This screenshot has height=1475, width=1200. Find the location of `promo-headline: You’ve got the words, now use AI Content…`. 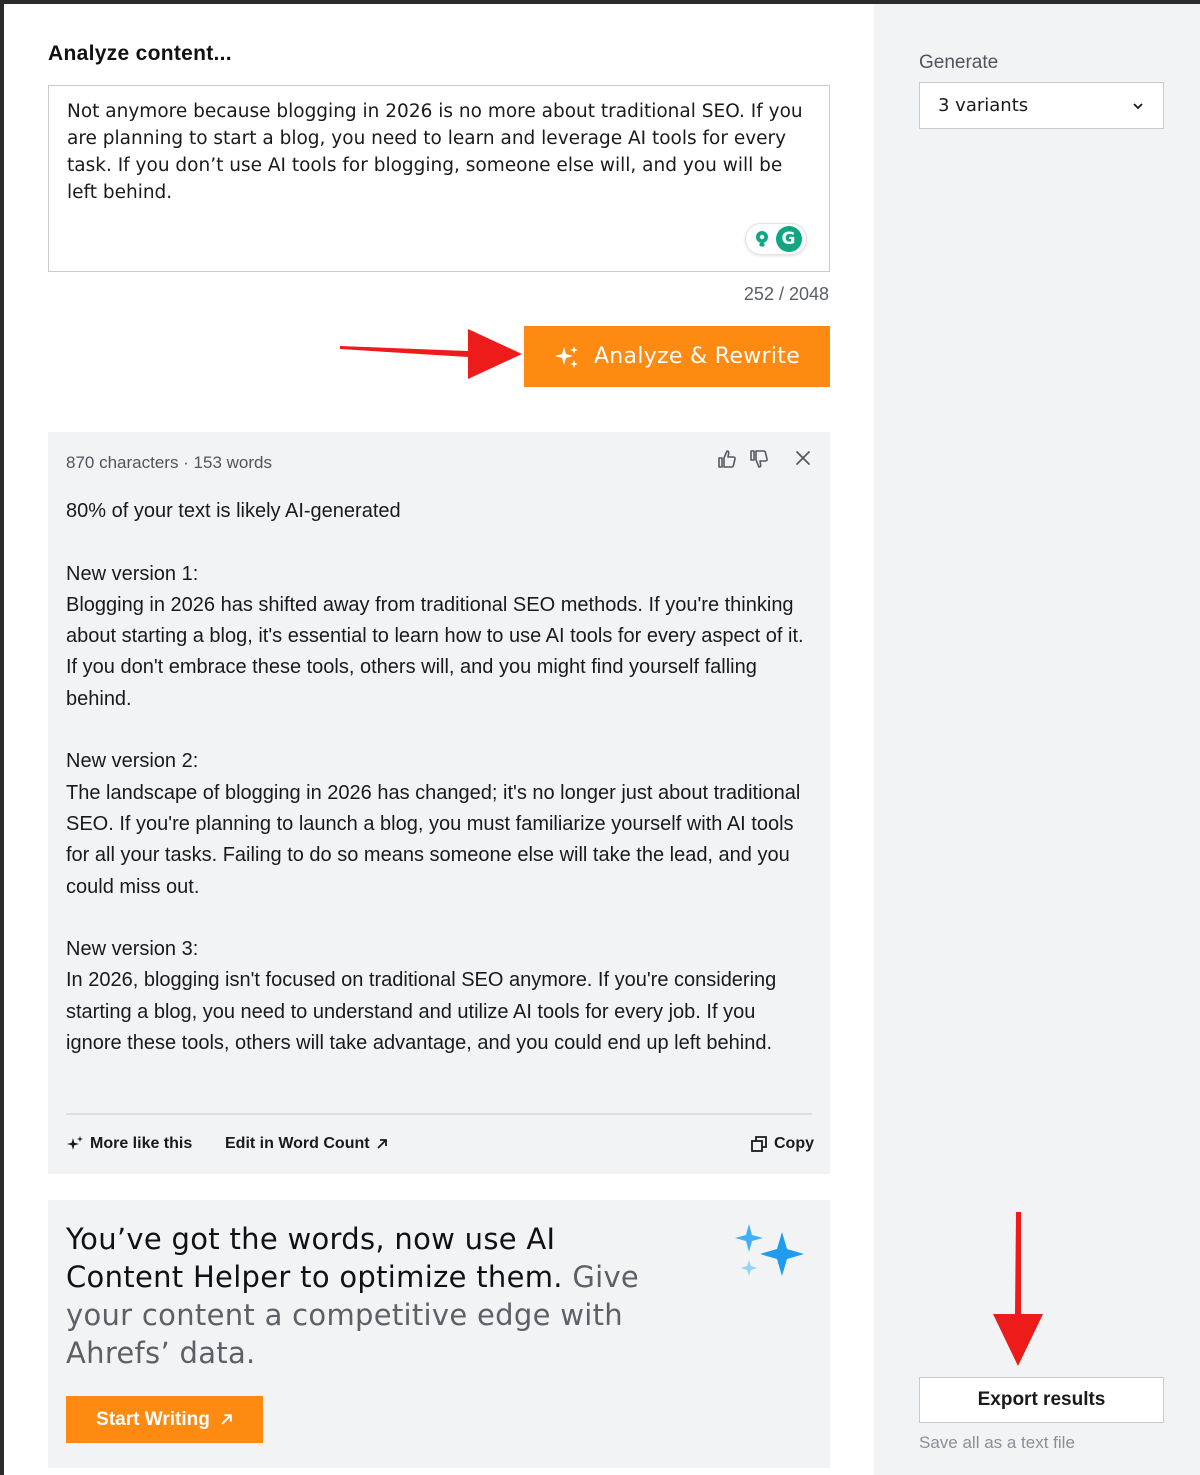

promo-headline: You’ve got the words, now use AI Content… is located at coordinates (366, 1296).